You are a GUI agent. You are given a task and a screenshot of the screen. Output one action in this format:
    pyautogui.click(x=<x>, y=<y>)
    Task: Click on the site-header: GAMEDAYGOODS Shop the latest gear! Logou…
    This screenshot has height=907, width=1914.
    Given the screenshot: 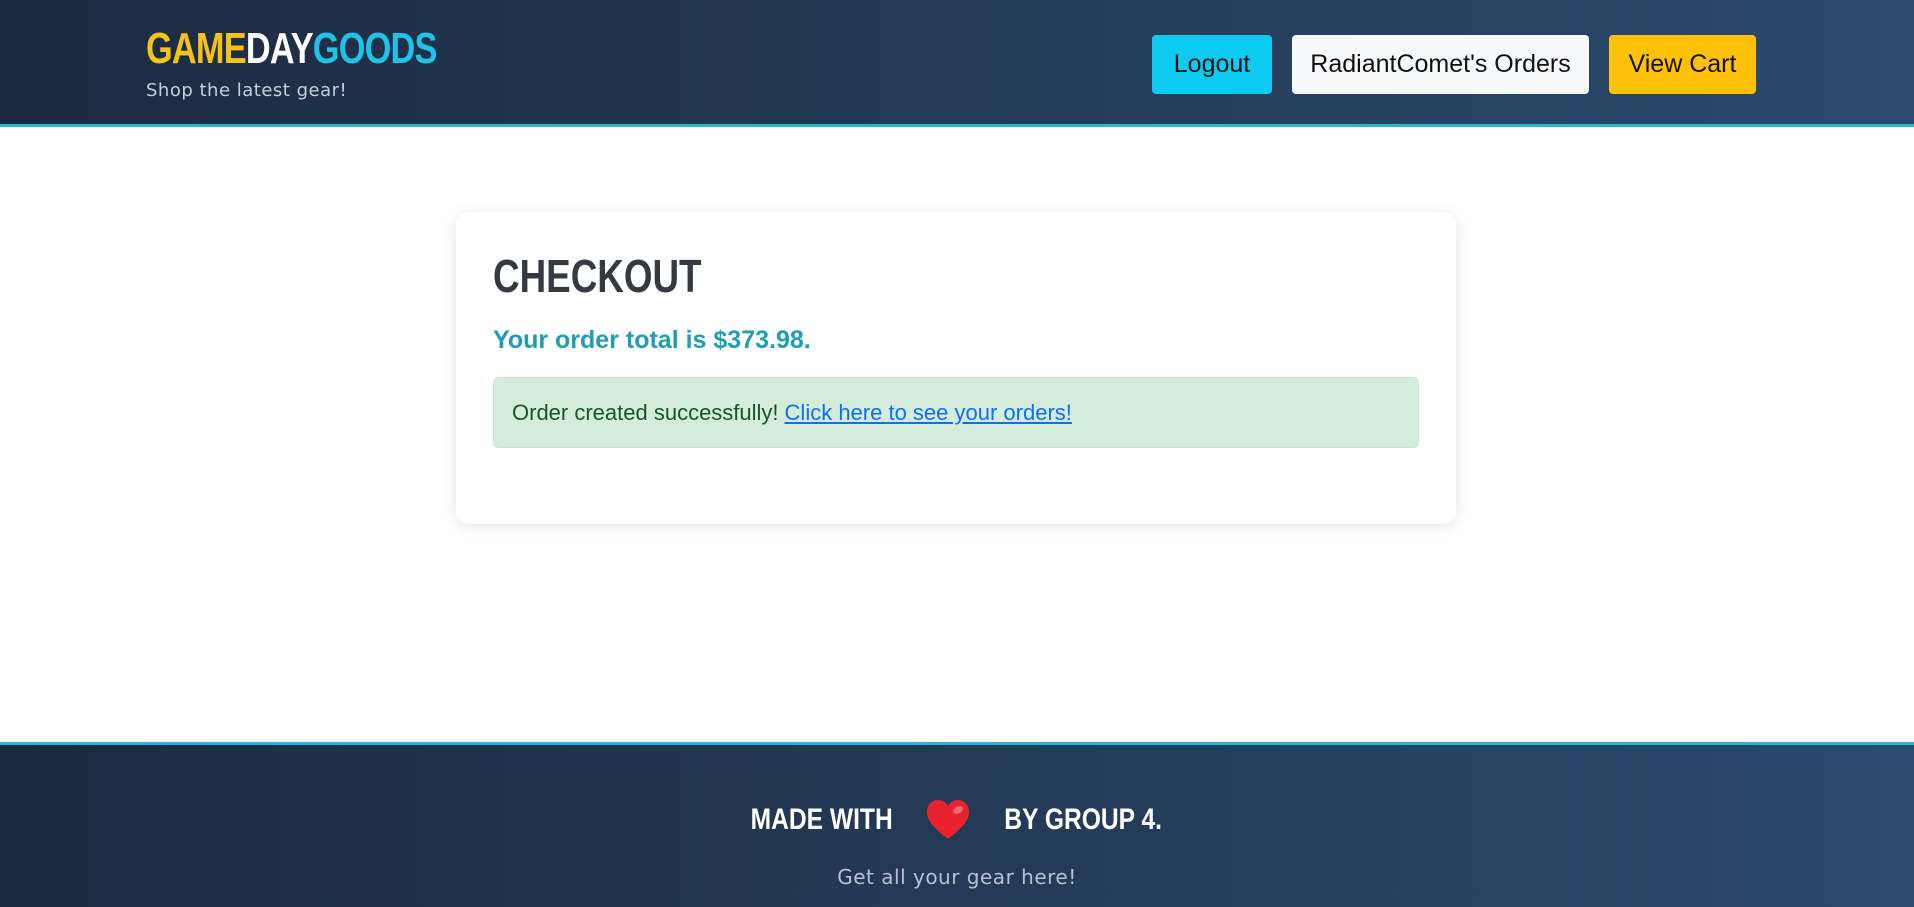 What is the action you would take?
    pyautogui.click(x=957, y=63)
    